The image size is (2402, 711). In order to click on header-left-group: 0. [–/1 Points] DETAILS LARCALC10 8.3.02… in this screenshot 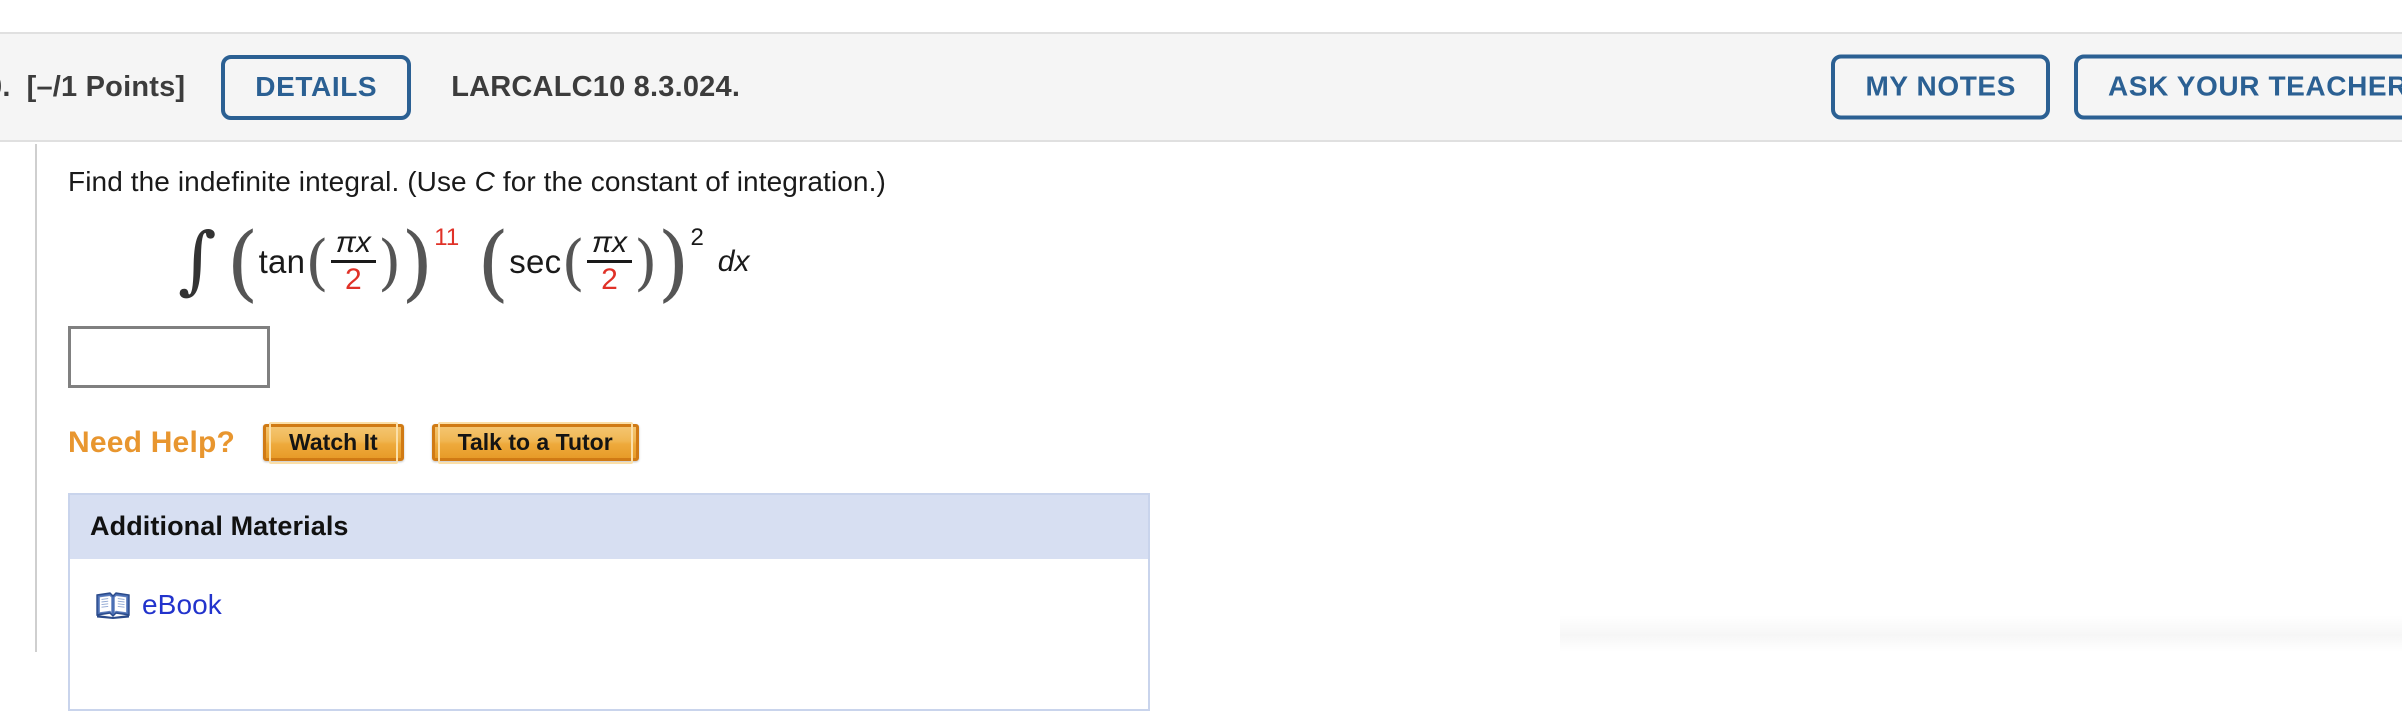, I will do `click(370, 87)`.